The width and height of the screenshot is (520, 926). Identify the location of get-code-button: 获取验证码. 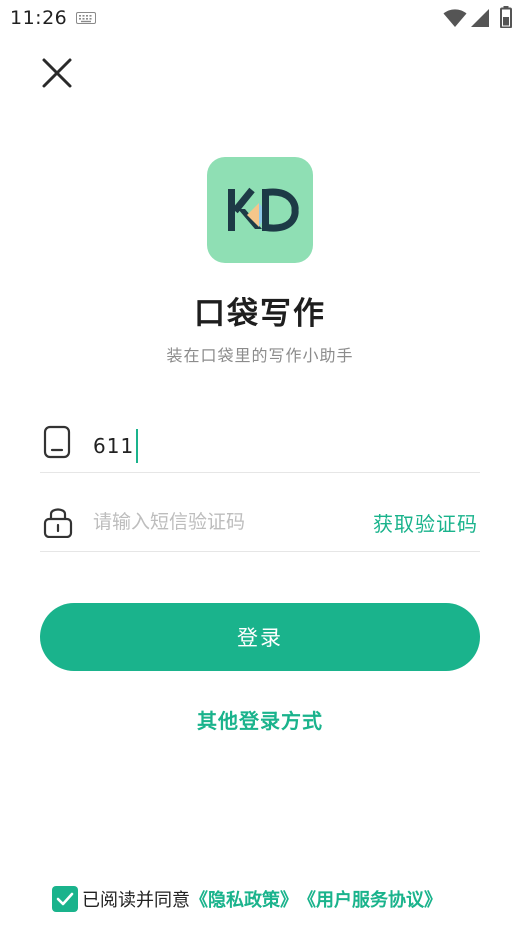
(425, 522).